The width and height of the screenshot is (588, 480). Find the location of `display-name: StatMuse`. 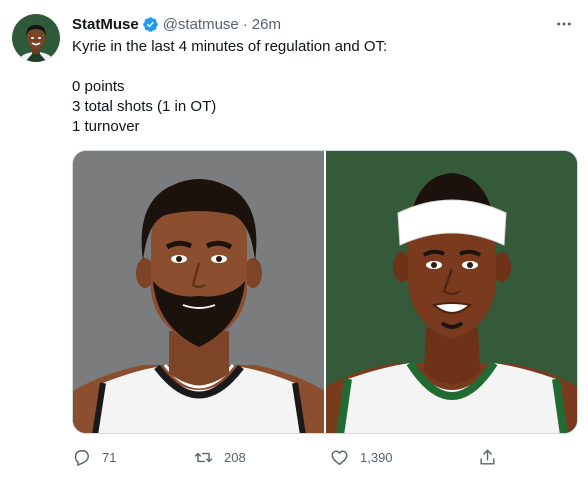

display-name: StatMuse is located at coordinates (105, 24).